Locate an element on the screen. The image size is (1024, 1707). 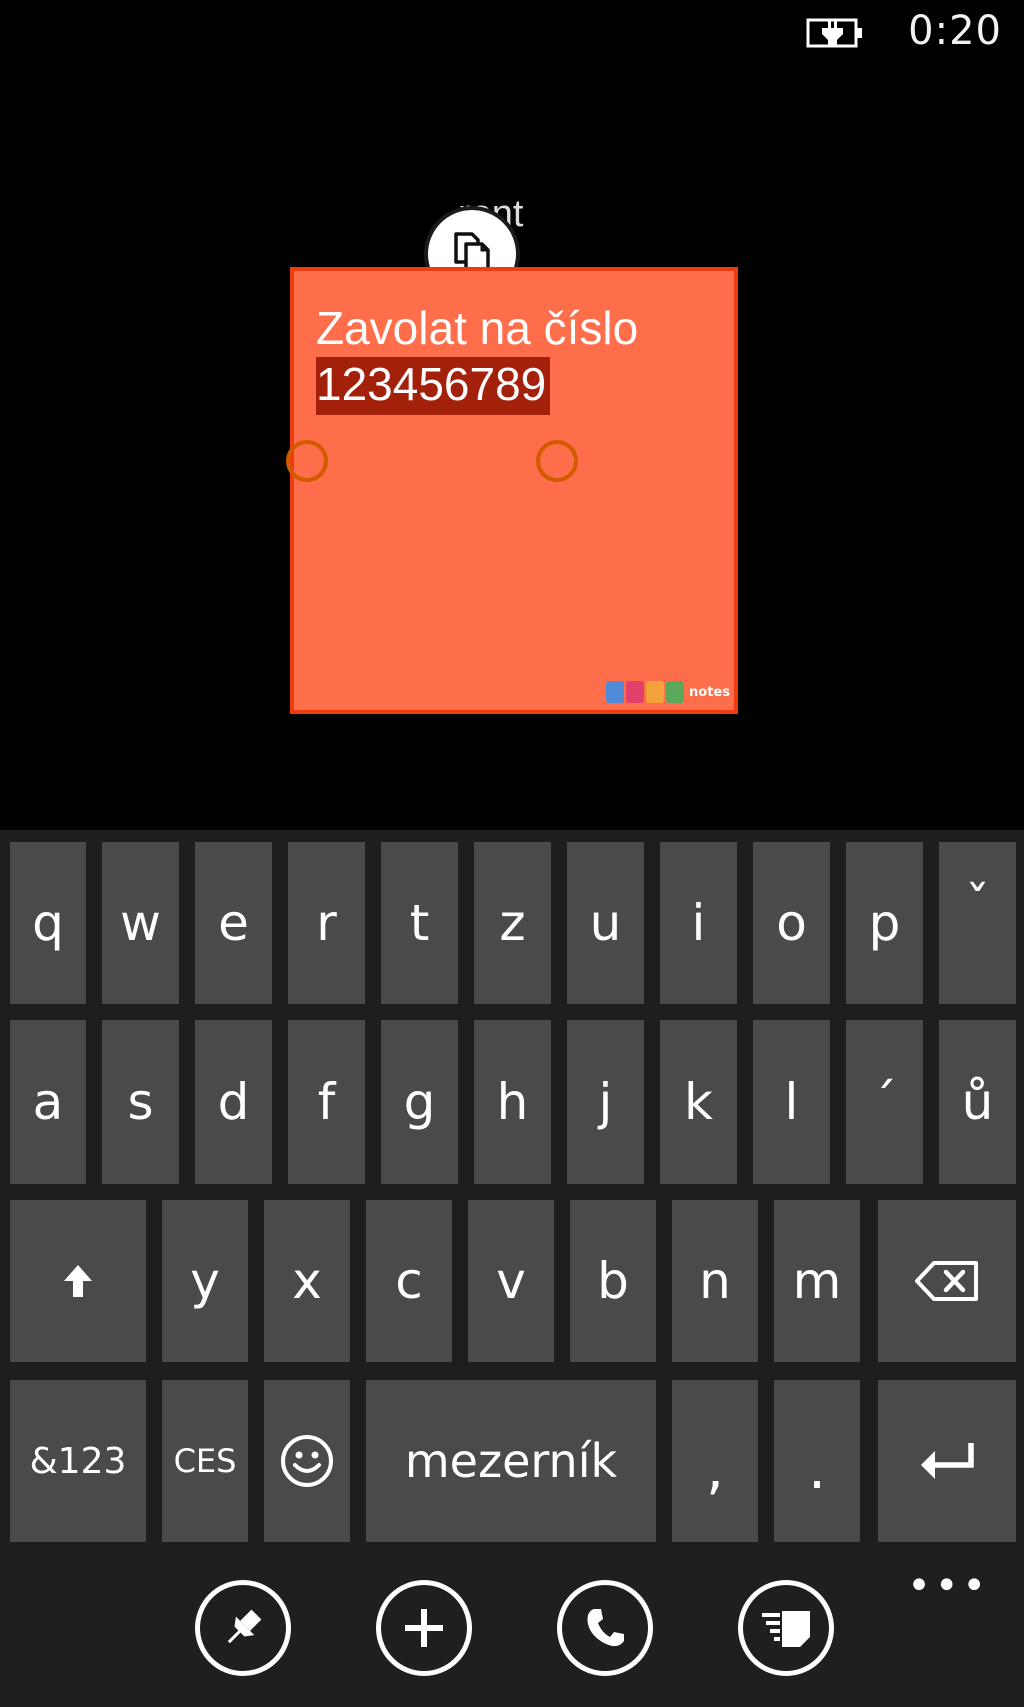
call-button is located at coordinates (605, 1628).